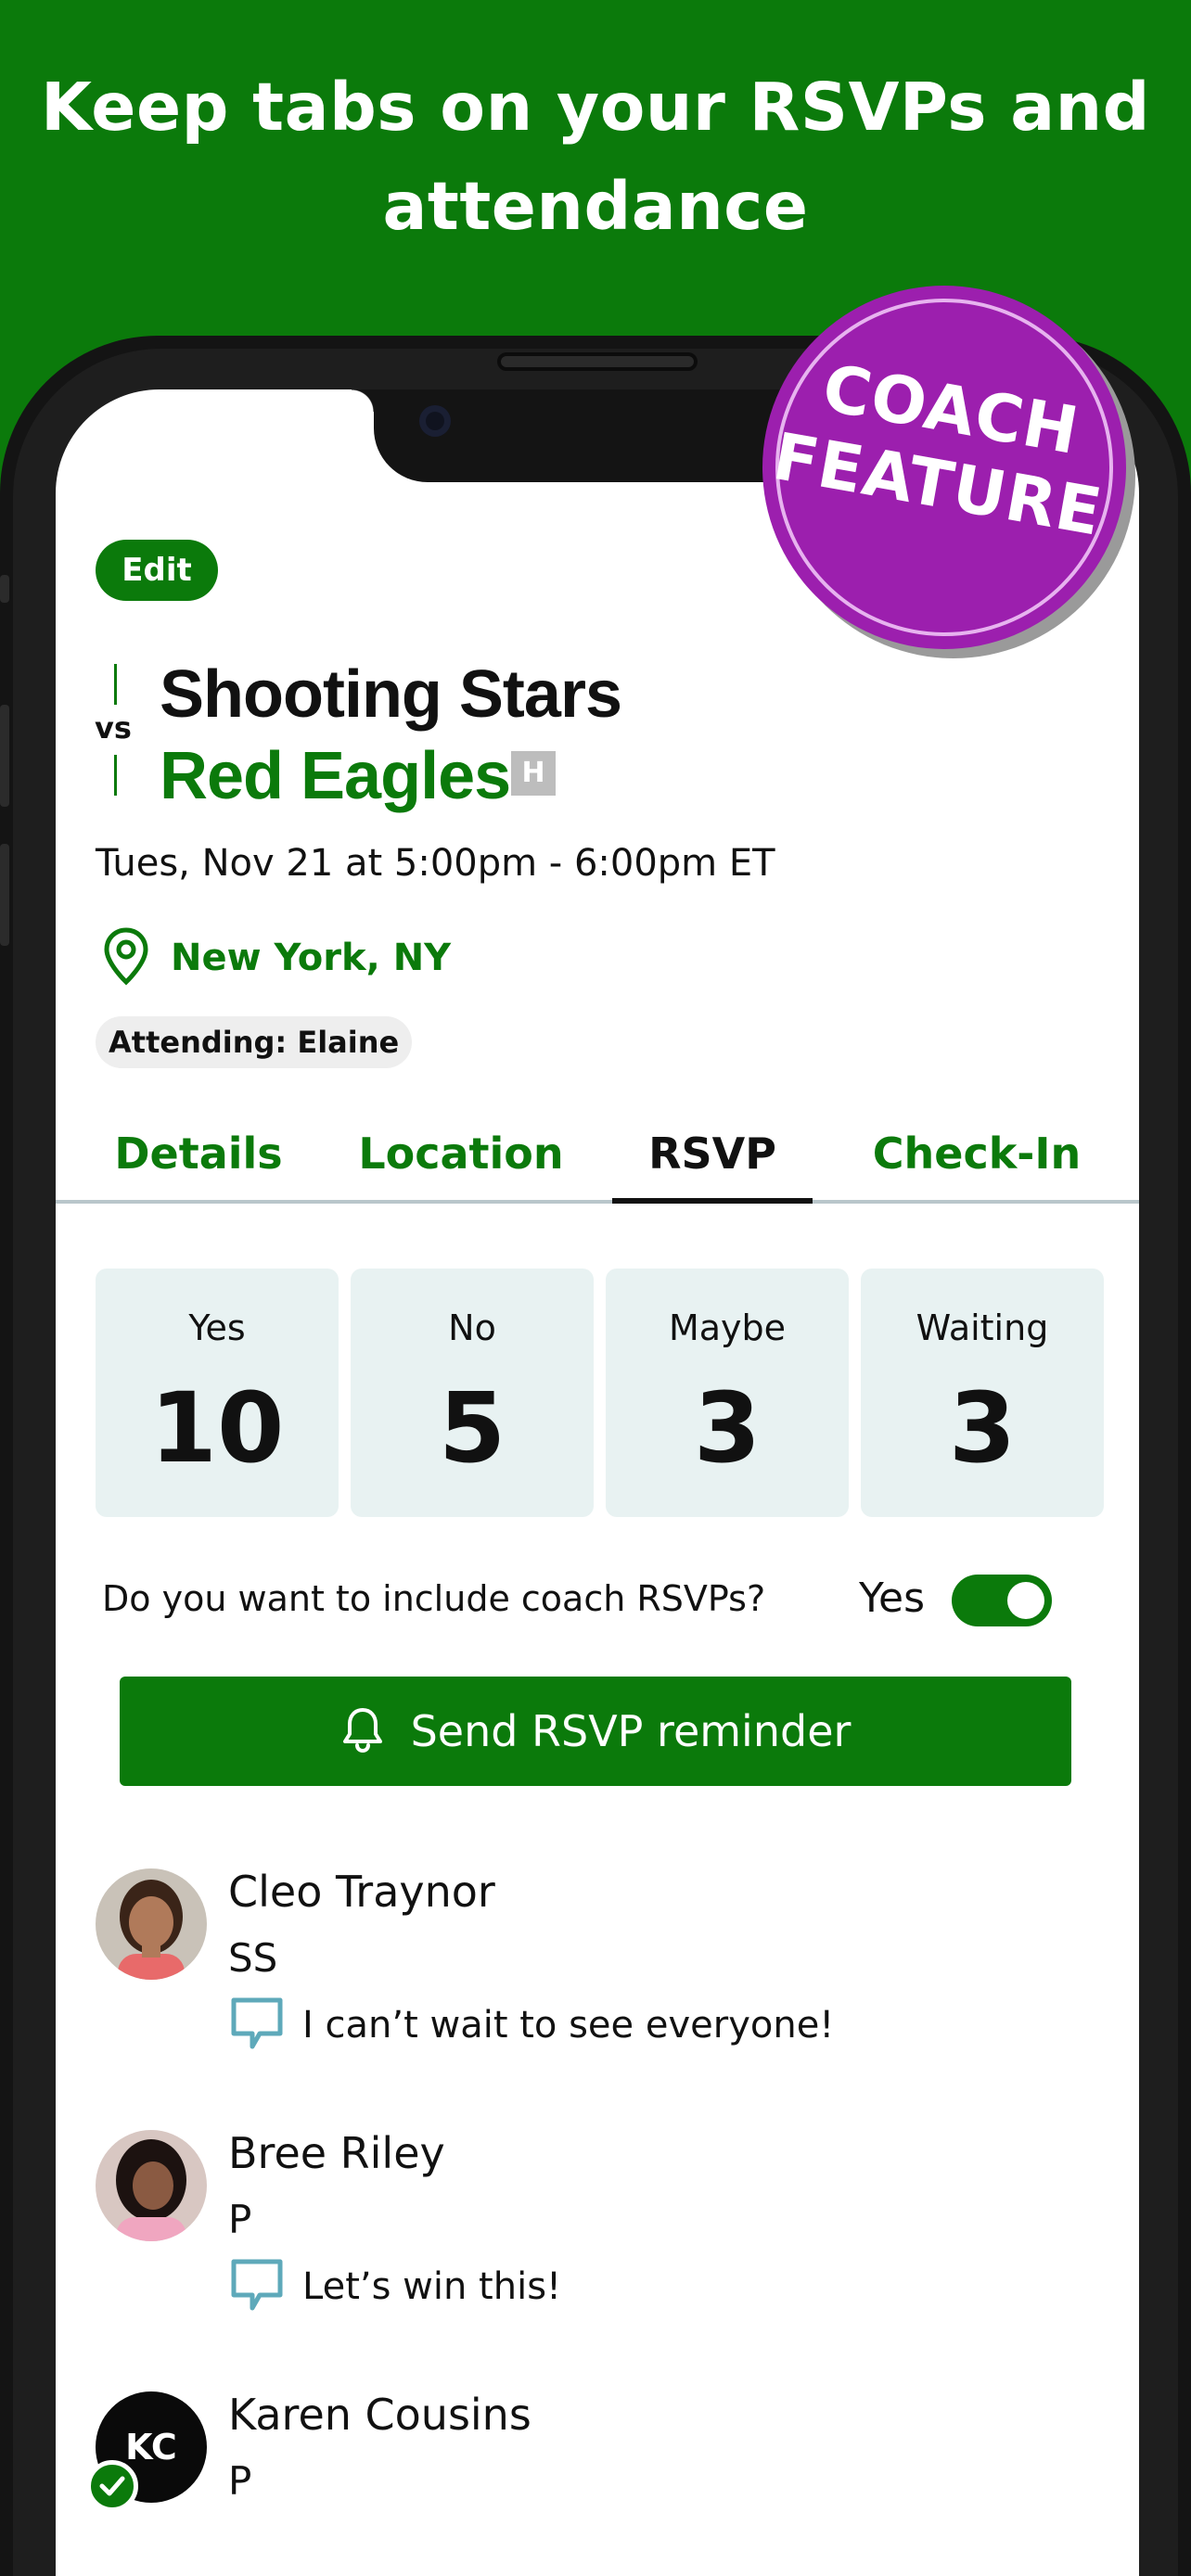 This screenshot has height=2576, width=1191. What do you see at coordinates (595, 156) in the screenshot?
I see `promo-headline: Keep tabs on your RSVPs and attendance` at bounding box center [595, 156].